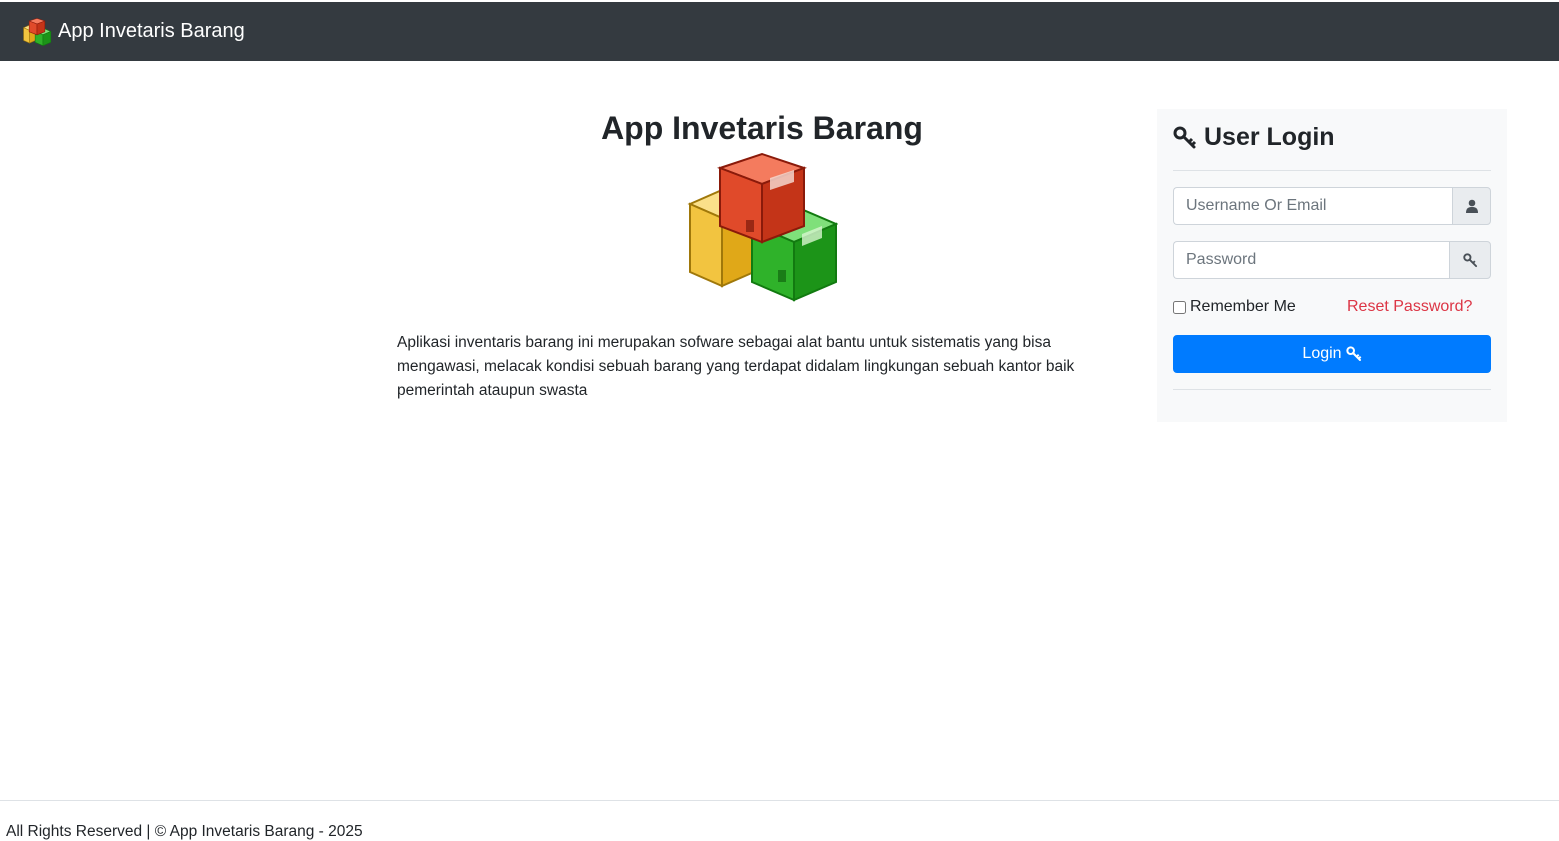  I want to click on navbar-brand-label: App Invetaris Barang, so click(151, 31).